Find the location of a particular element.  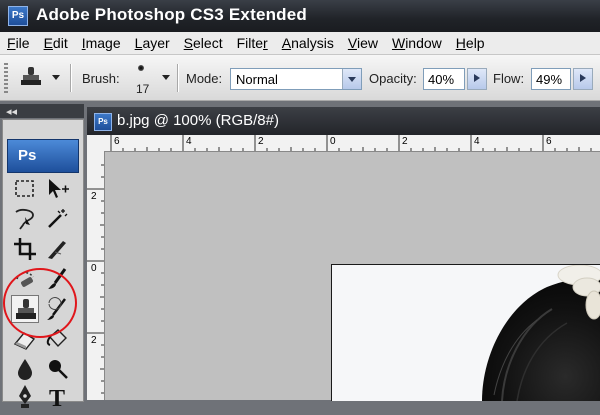

vertical-ruler: 2 0 2 is located at coordinates (96, 275).